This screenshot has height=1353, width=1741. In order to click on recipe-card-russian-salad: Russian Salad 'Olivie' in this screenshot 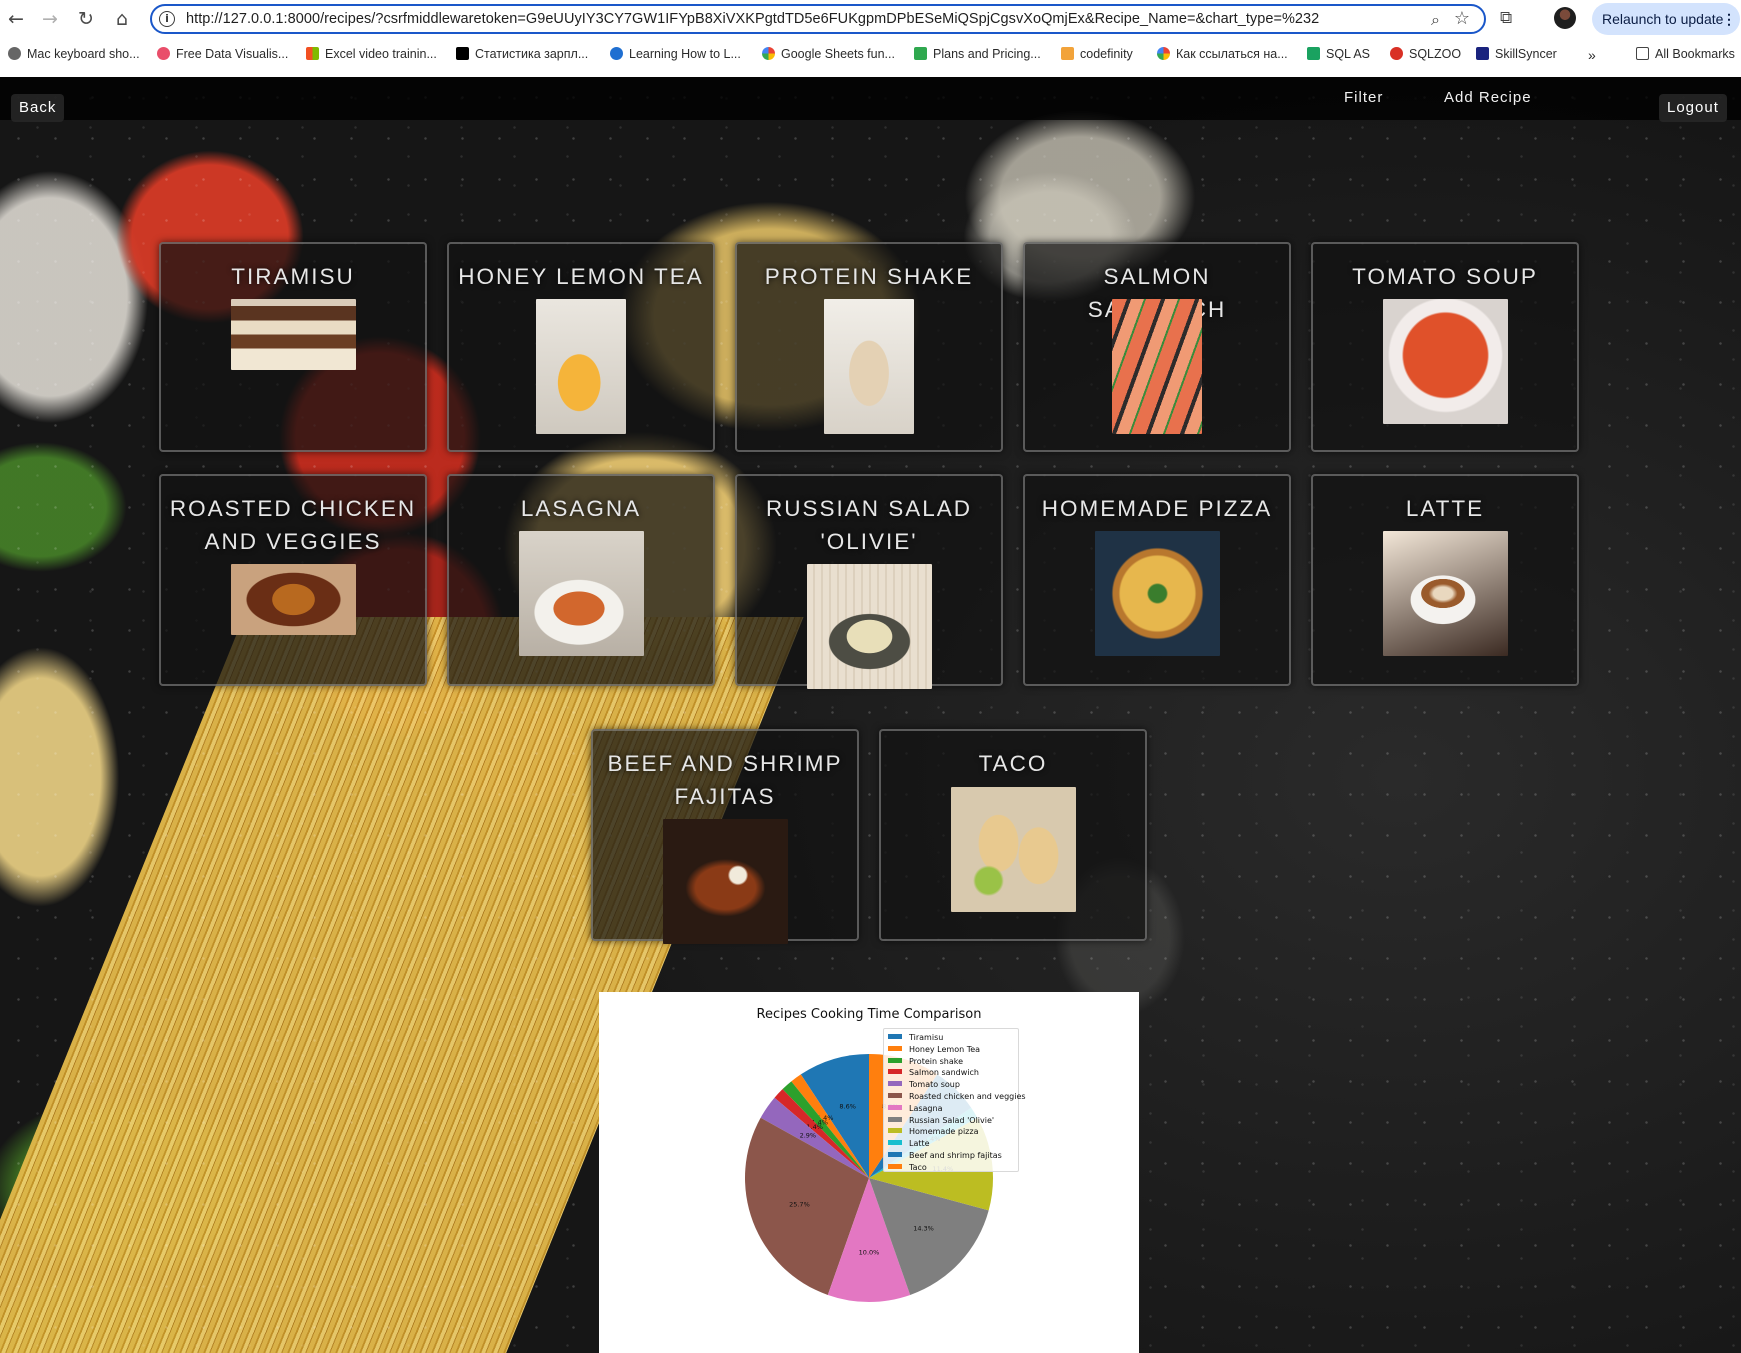, I will do `click(869, 581)`.